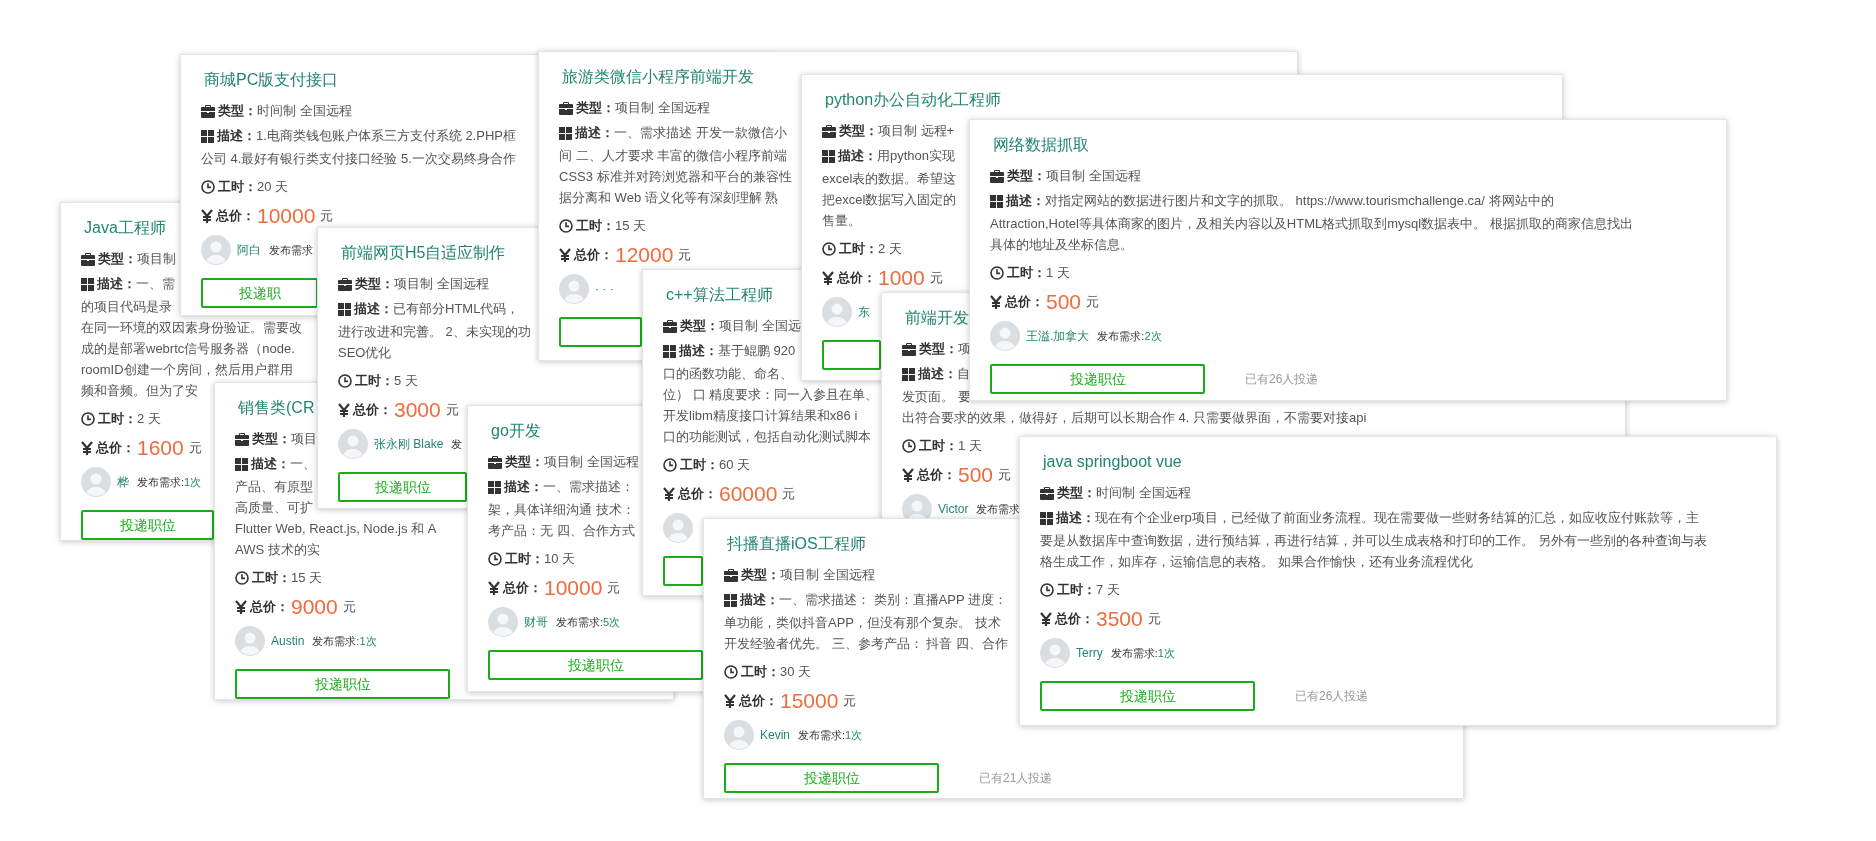 Image resolution: width=1876 pixels, height=841 pixels. What do you see at coordinates (1111, 462) in the screenshot?
I see `job-title: java springboot vue` at bounding box center [1111, 462].